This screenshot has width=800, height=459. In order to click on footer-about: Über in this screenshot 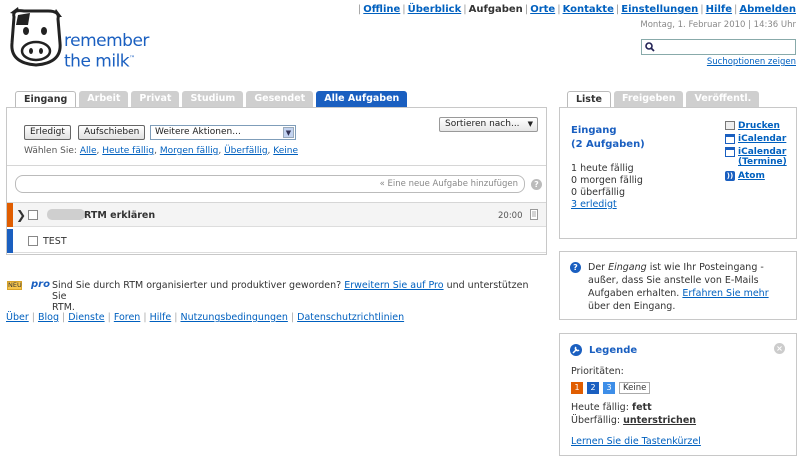, I will do `click(17, 317)`.